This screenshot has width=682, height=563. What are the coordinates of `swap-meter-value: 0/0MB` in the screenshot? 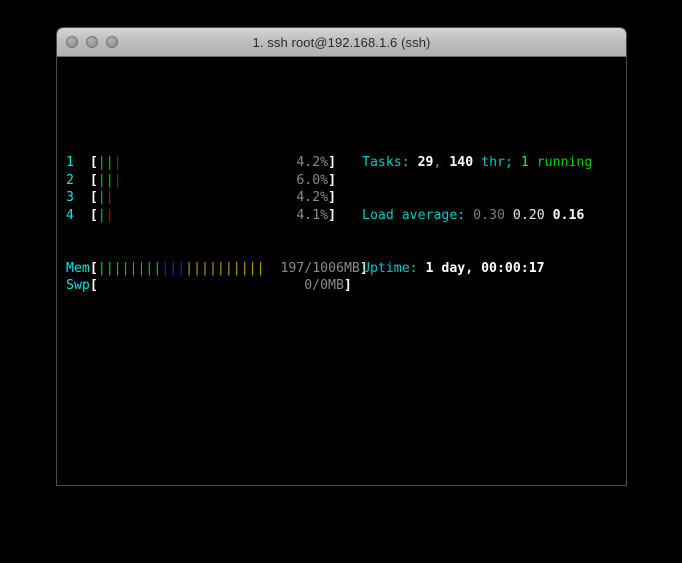 It's located at (316, 286).